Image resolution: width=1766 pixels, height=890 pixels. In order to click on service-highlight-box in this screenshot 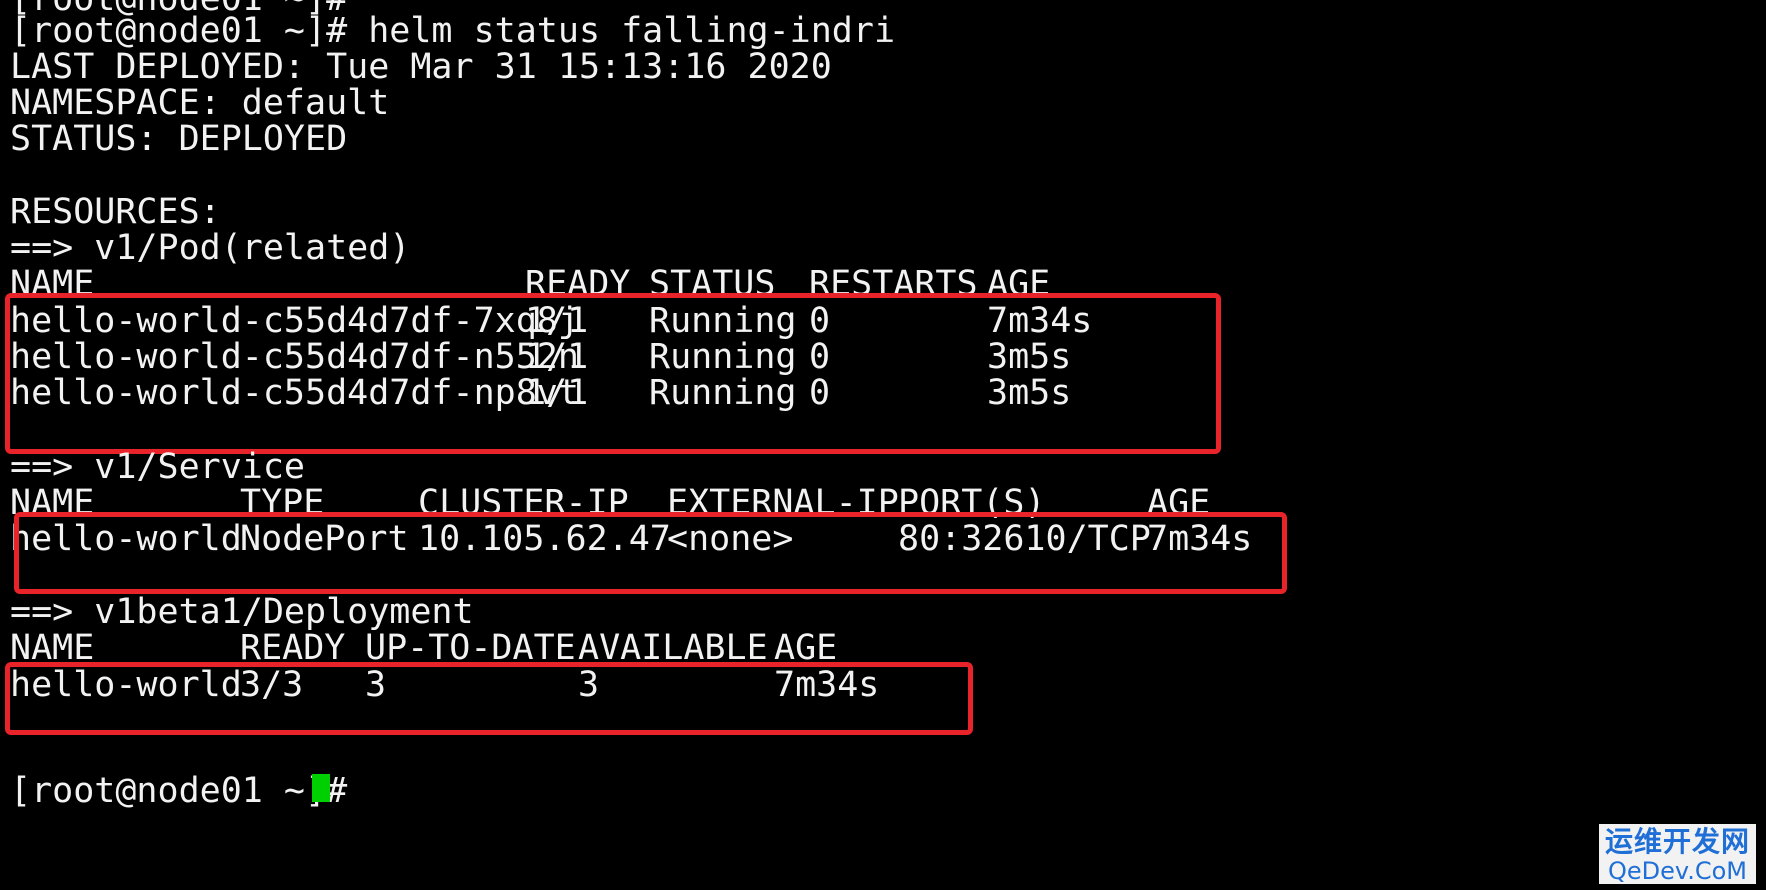, I will do `click(650, 553)`.